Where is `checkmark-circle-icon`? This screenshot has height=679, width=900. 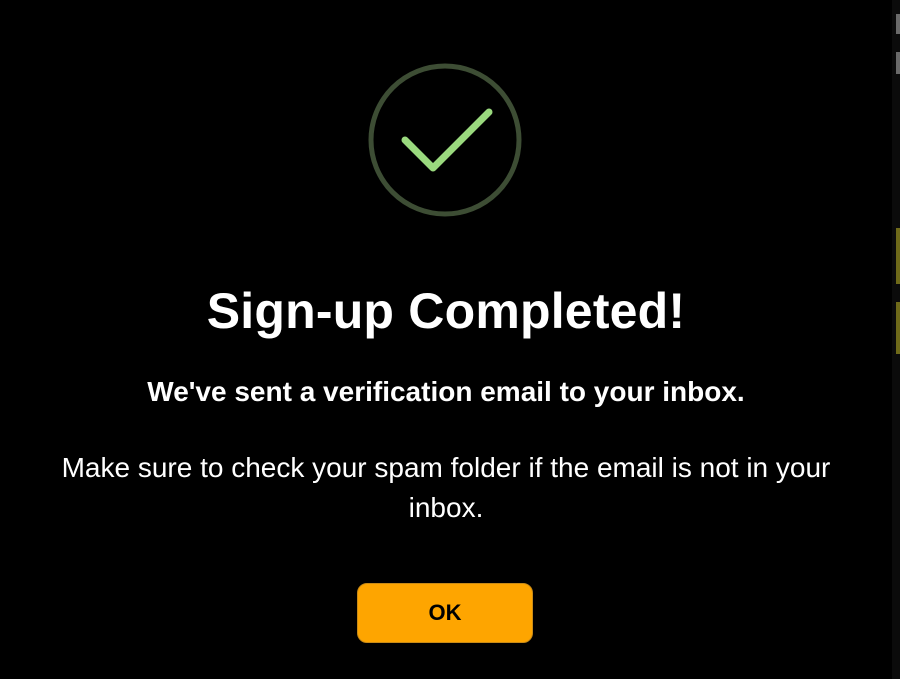
checkmark-circle-icon is located at coordinates (445, 140).